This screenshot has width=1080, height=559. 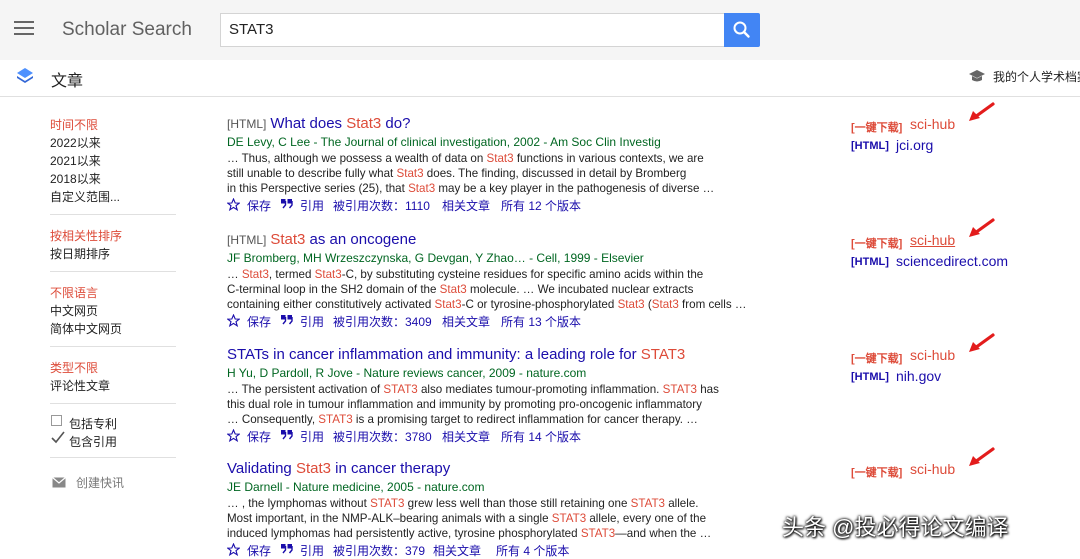 What do you see at coordinates (75, 160) in the screenshot?
I see `filter-since-2021: 2021以来` at bounding box center [75, 160].